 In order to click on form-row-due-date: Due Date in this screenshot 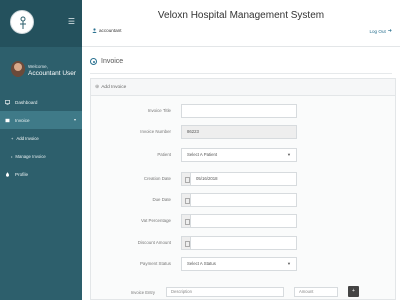, I will do `click(244, 200)`.